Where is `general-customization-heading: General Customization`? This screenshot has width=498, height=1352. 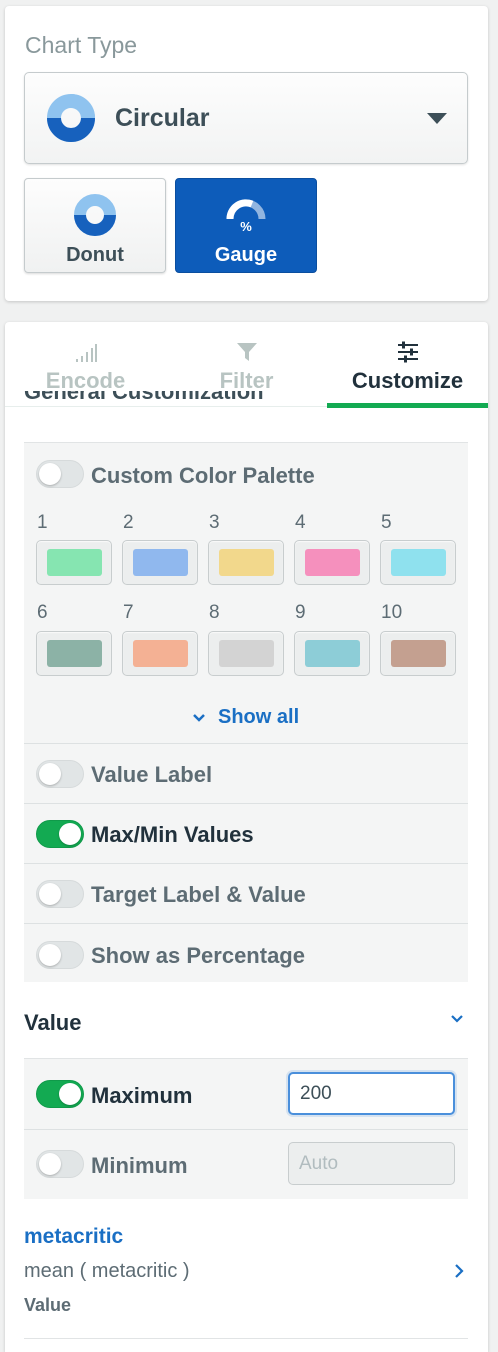 general-customization-heading: General Customization is located at coordinates (246, 403).